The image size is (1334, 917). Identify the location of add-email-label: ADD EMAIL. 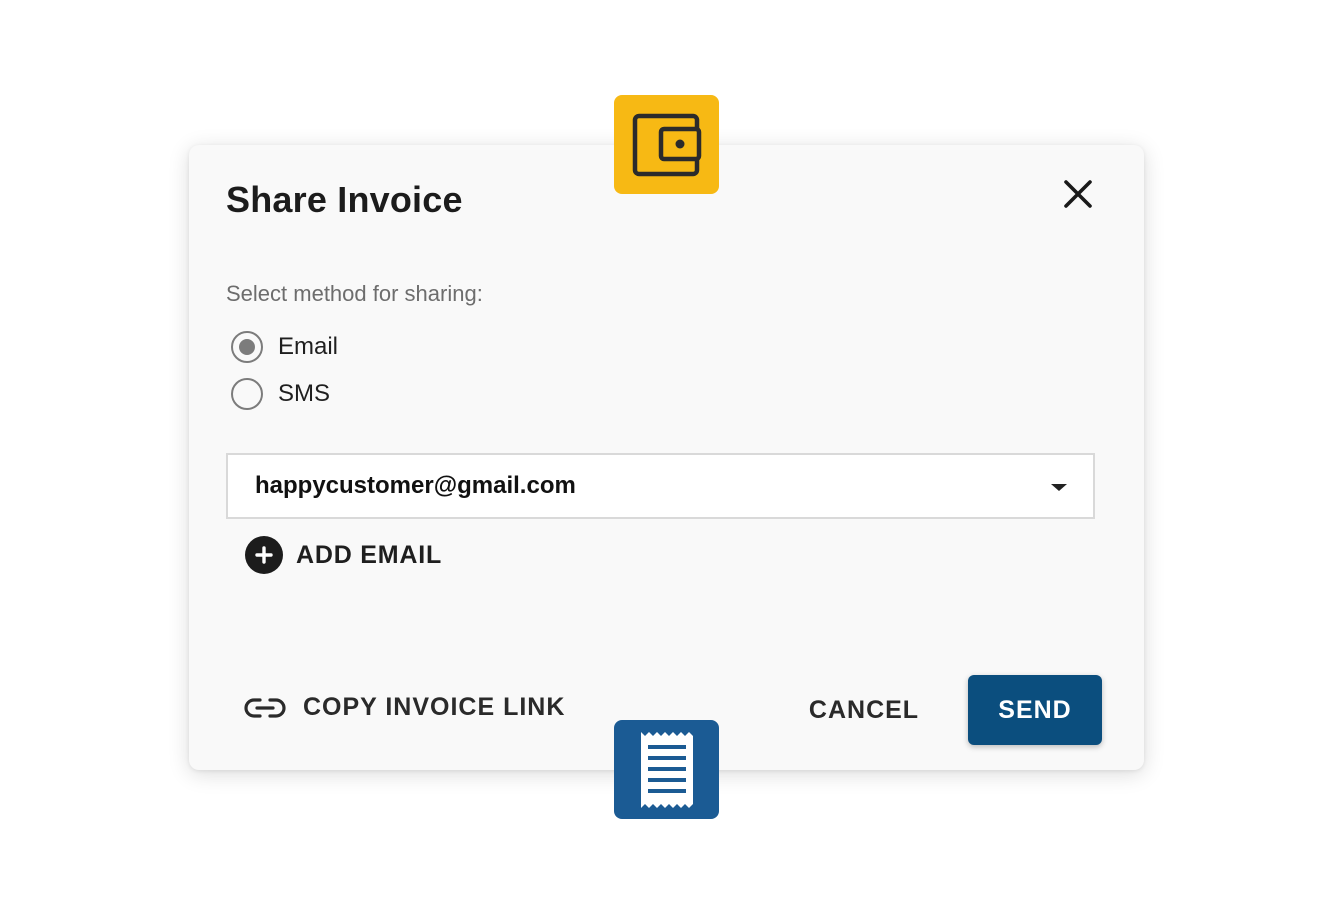
(369, 554).